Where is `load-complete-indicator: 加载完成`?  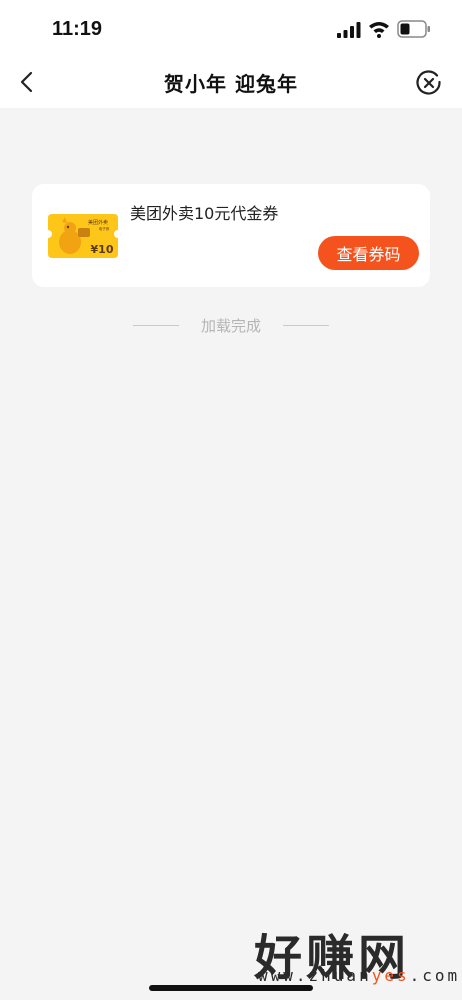 load-complete-indicator: 加载完成 is located at coordinates (231, 325).